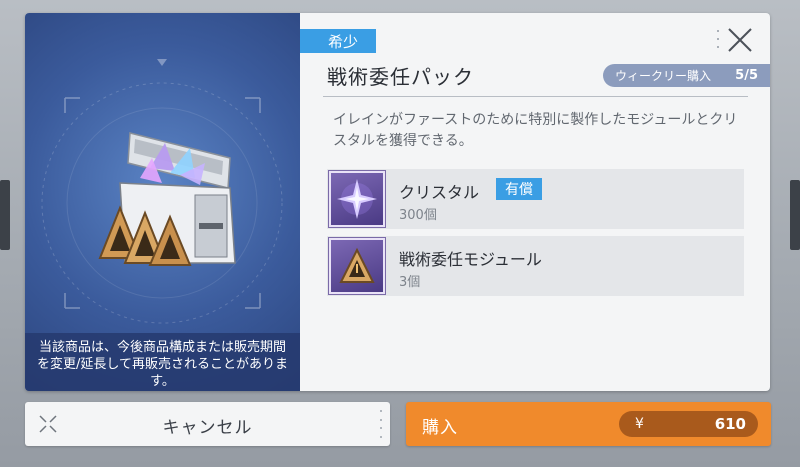  Describe the element at coordinates (357, 199) in the screenshot. I see `crystal-icon` at that location.